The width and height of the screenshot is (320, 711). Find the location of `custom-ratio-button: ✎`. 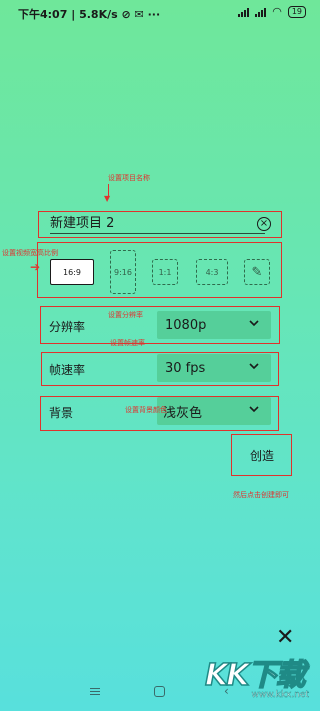

custom-ratio-button: ✎ is located at coordinates (257, 272).